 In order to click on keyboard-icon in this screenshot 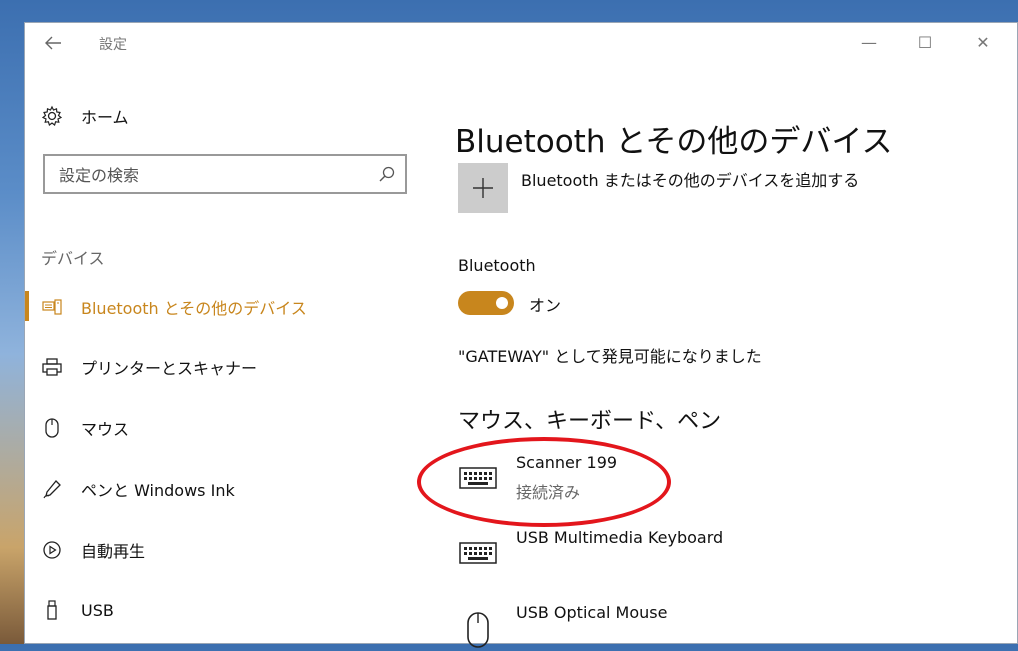, I will do `click(478, 553)`.